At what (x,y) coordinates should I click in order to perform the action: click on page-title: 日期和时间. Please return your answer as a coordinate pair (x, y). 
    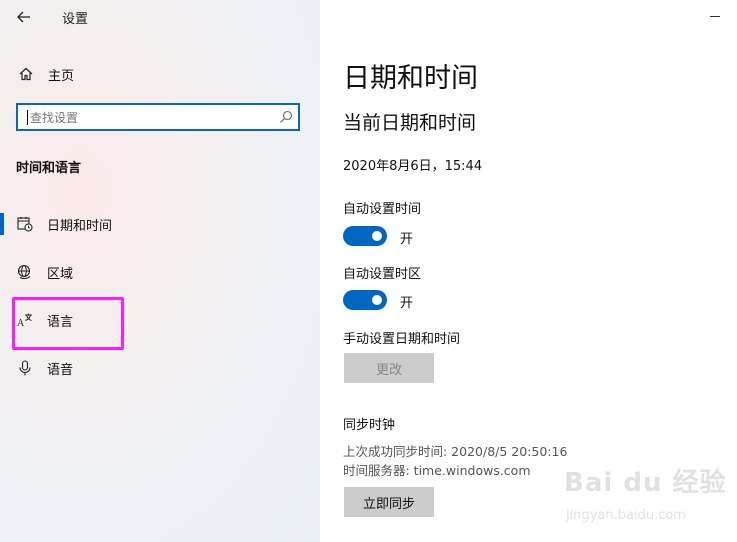
    Looking at the image, I should click on (410, 78).